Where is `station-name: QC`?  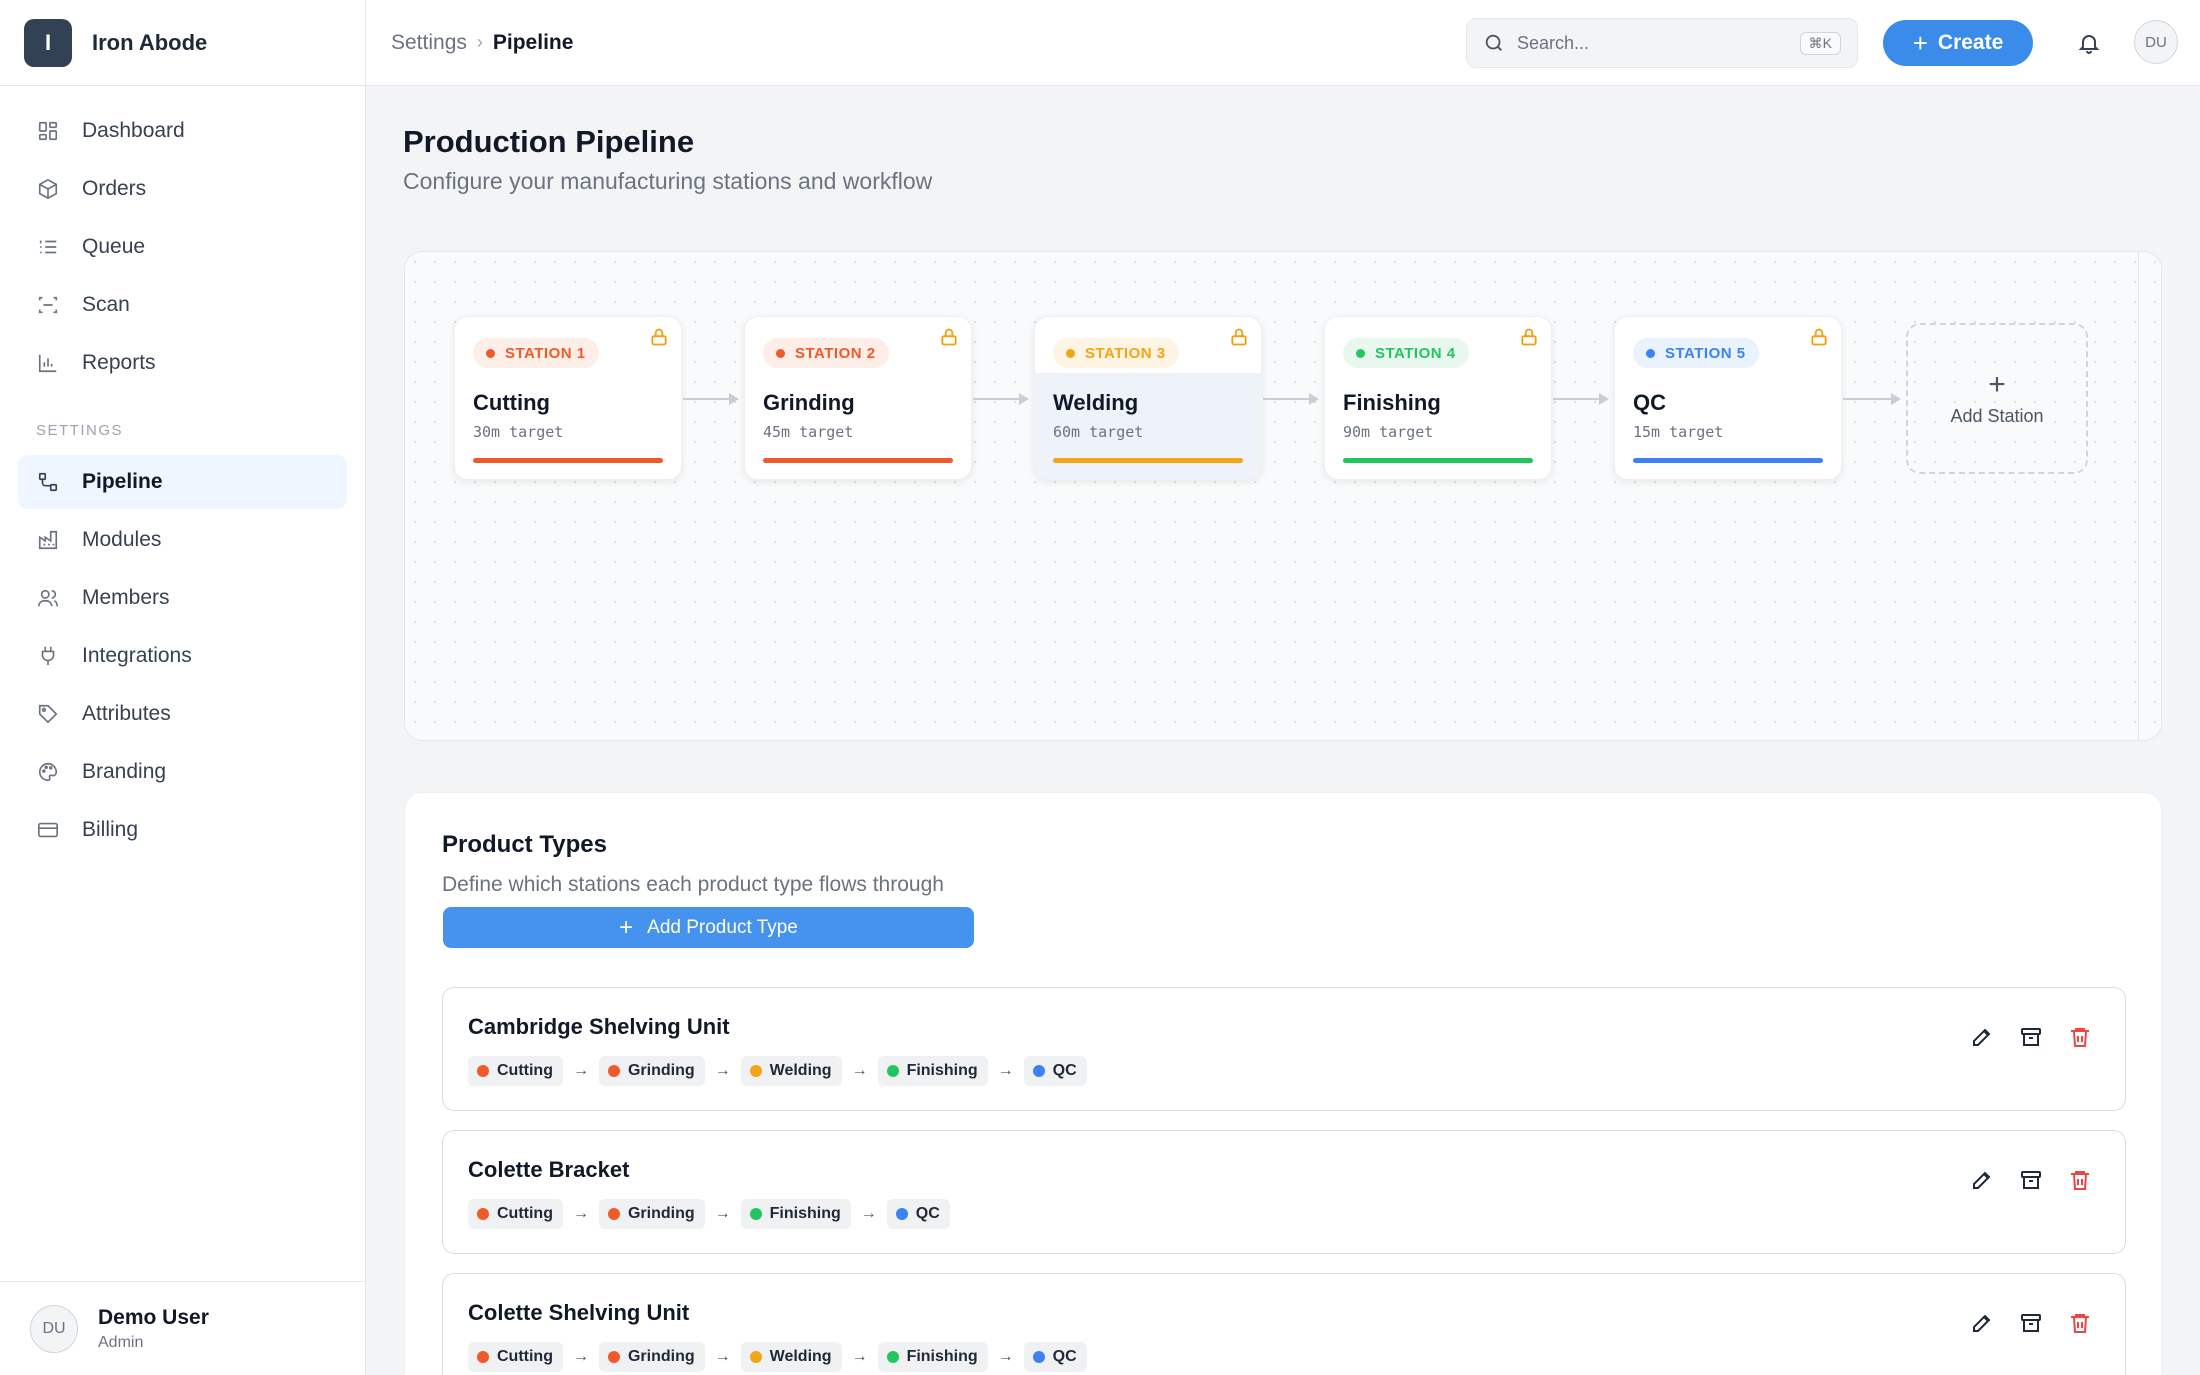 station-name: QC is located at coordinates (1649, 402).